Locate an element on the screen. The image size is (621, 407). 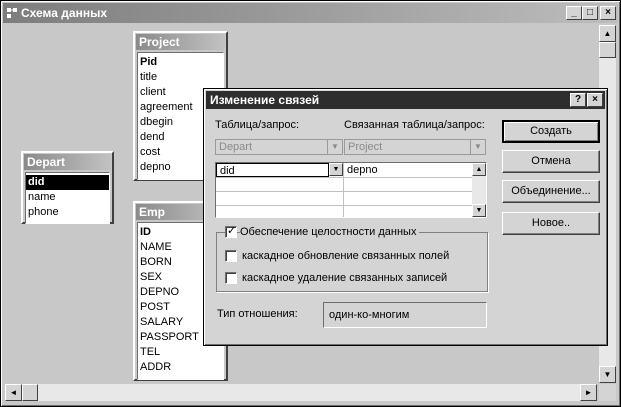
field-item: name is located at coordinates (67, 197).